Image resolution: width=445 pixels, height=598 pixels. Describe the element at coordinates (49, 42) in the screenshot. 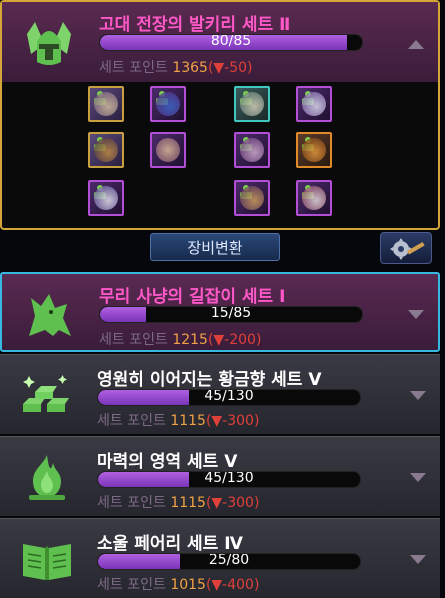

I see `helmet-icon` at that location.